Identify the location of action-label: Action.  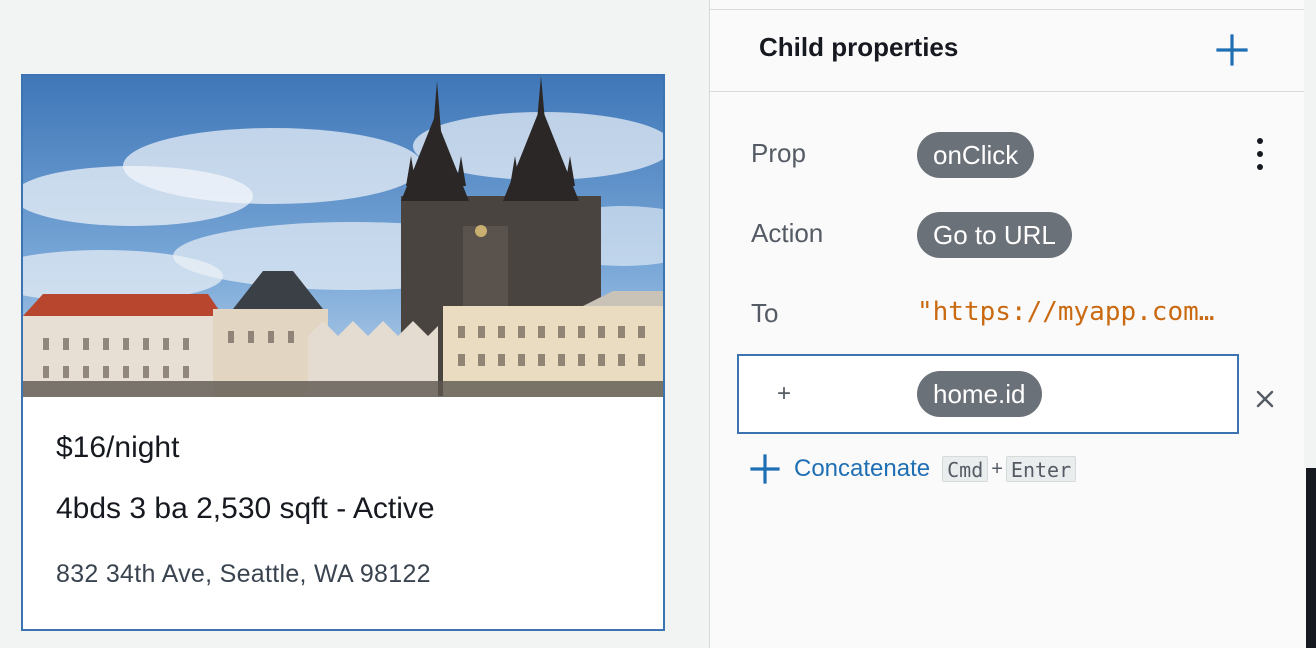
(787, 233).